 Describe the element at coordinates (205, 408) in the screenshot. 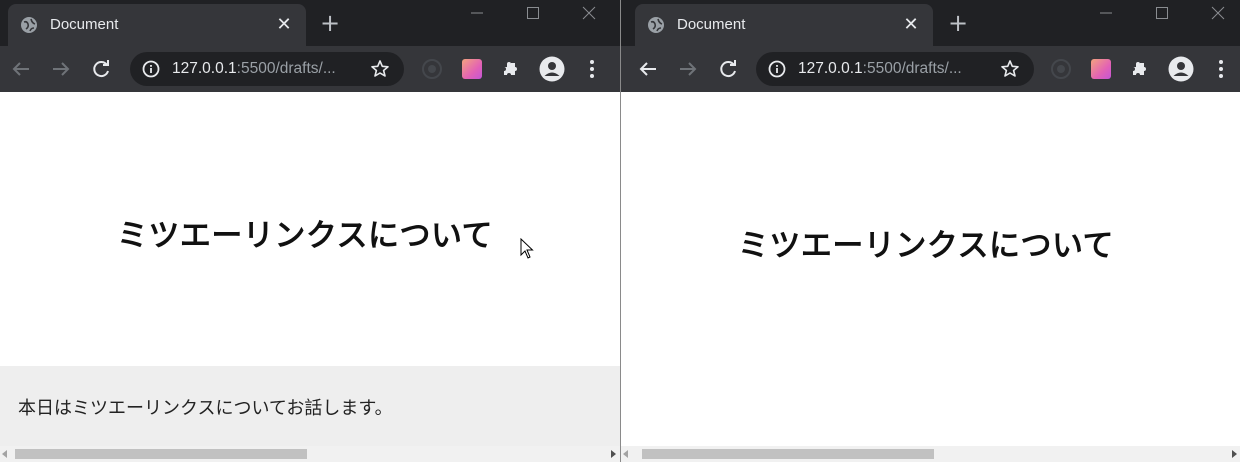

I see `intro-text: 本日はミツエーリンクスについてお話します。` at that location.